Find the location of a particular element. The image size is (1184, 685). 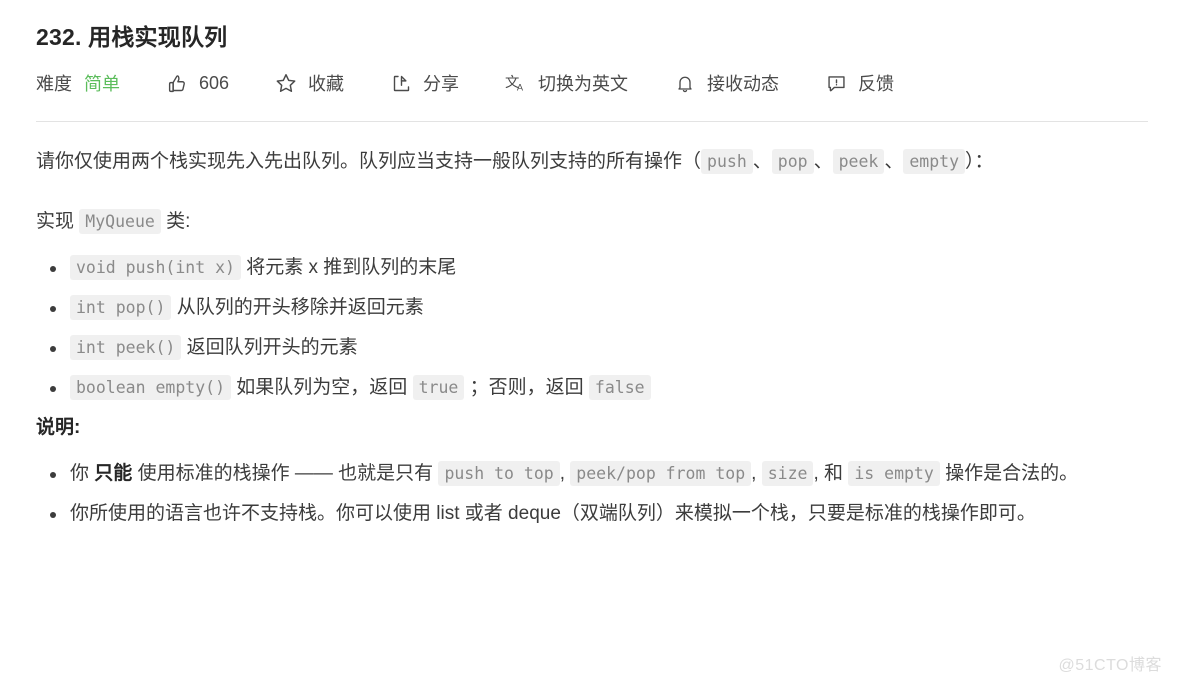

note-sep-1: , is located at coordinates (562, 473).